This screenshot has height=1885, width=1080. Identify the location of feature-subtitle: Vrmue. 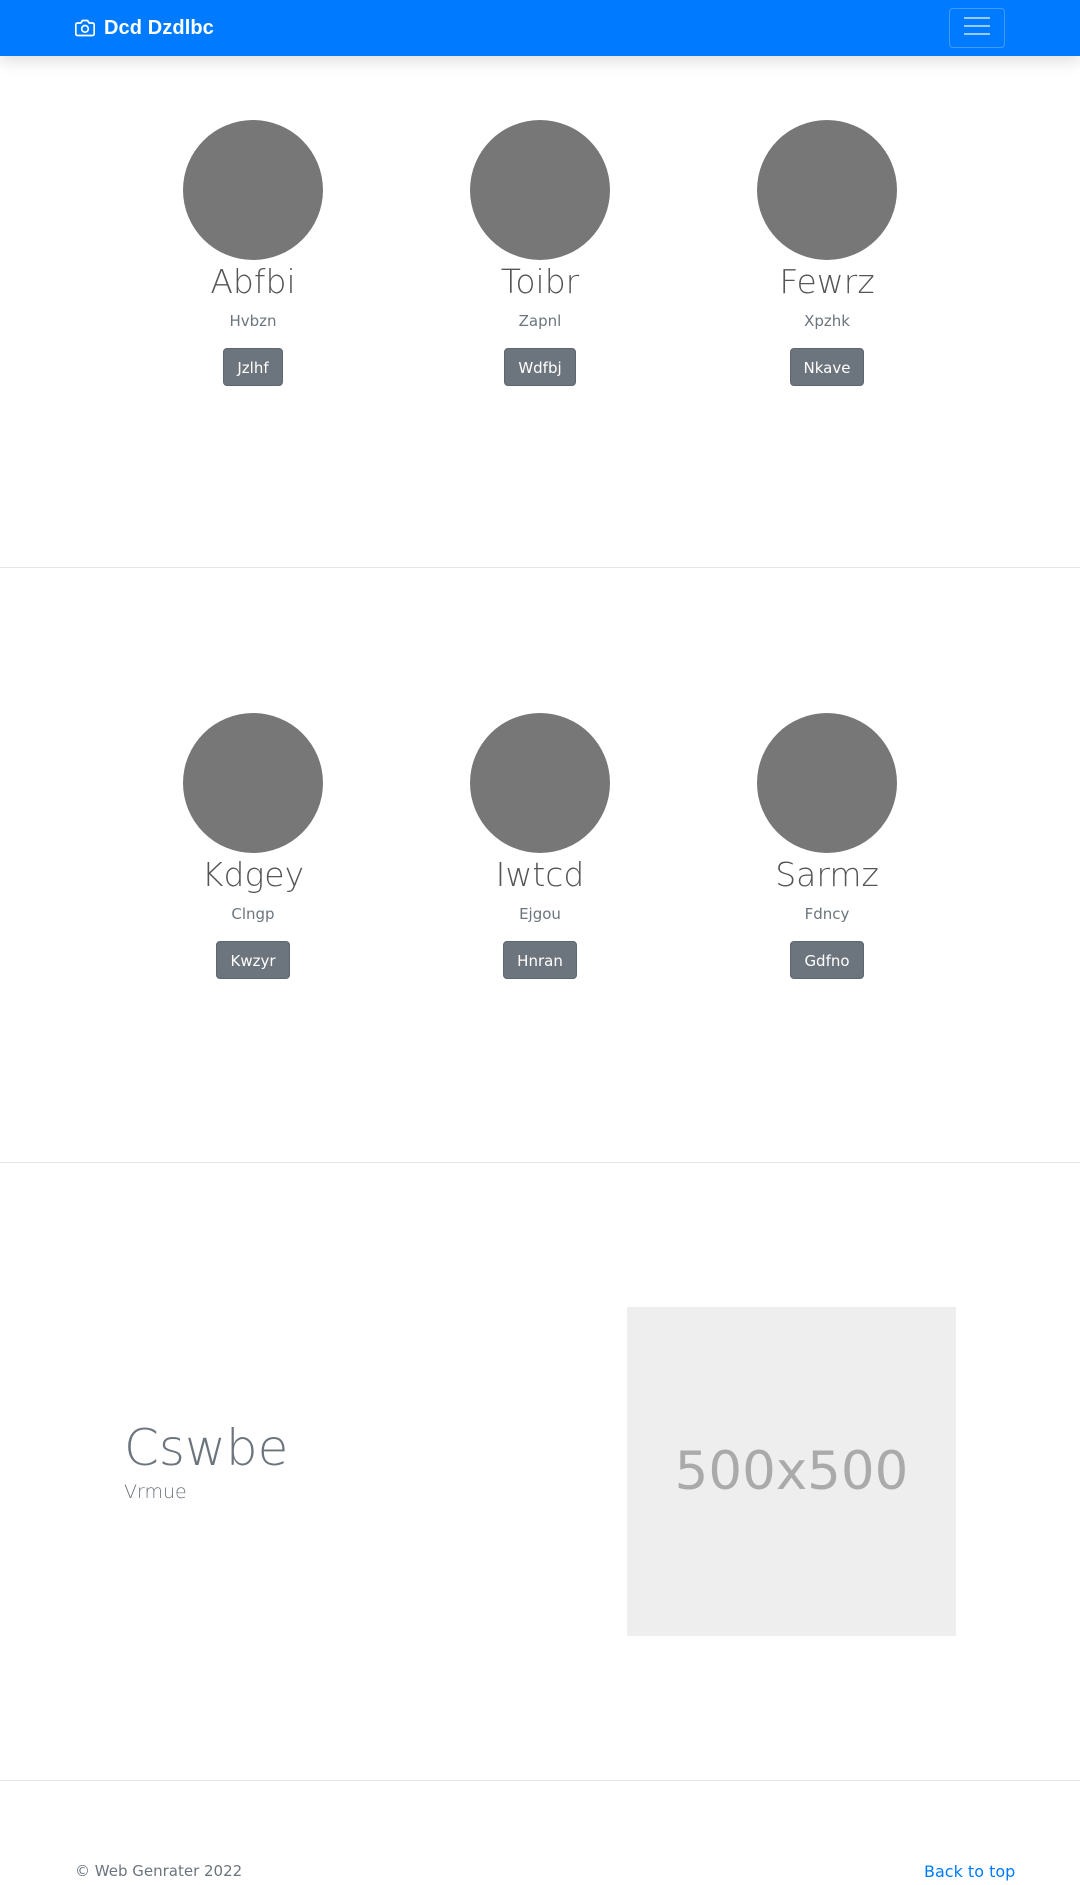
(155, 1492).